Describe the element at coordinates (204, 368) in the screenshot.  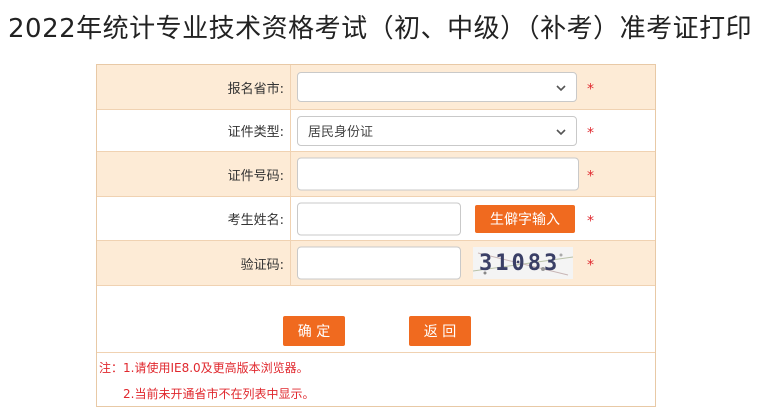
I see `note-line-1: 注：1.请使用IE8.0及更高版本浏览器。` at that location.